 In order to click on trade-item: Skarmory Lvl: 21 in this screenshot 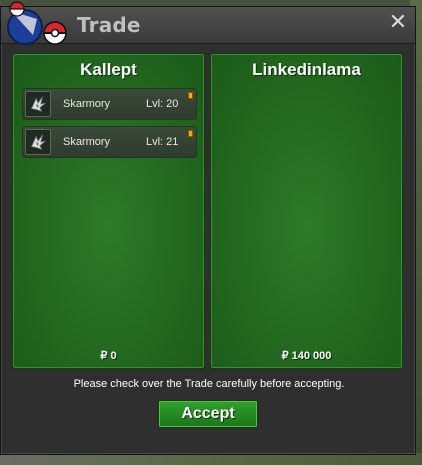, I will do `click(109, 142)`.